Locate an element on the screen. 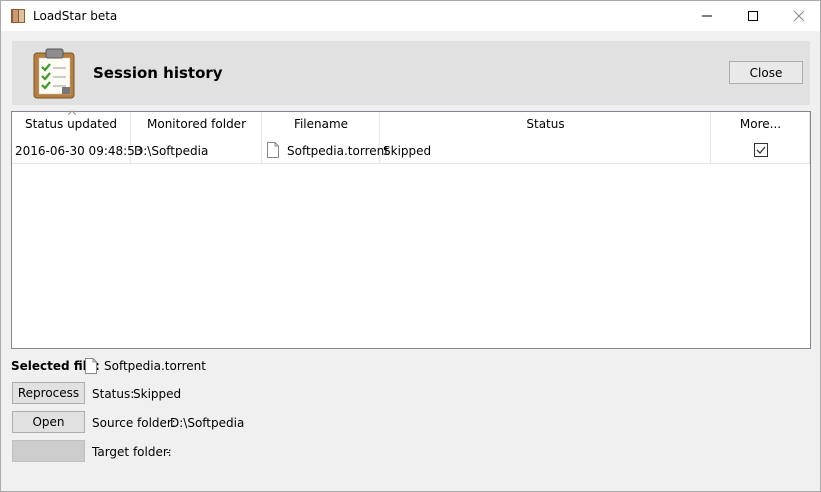 The height and width of the screenshot is (492, 821). column-header-status-updated: Status updated is located at coordinates (71, 124).